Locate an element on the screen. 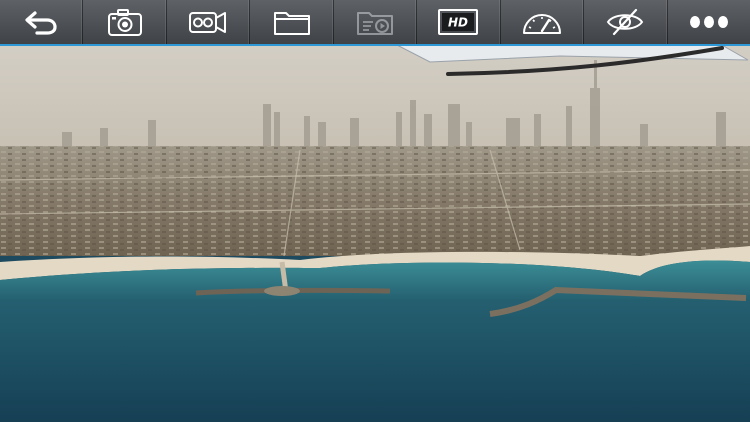 Image resolution: width=750 pixels, height=422 pixels. eye-hidden-icon is located at coordinates (625, 22).